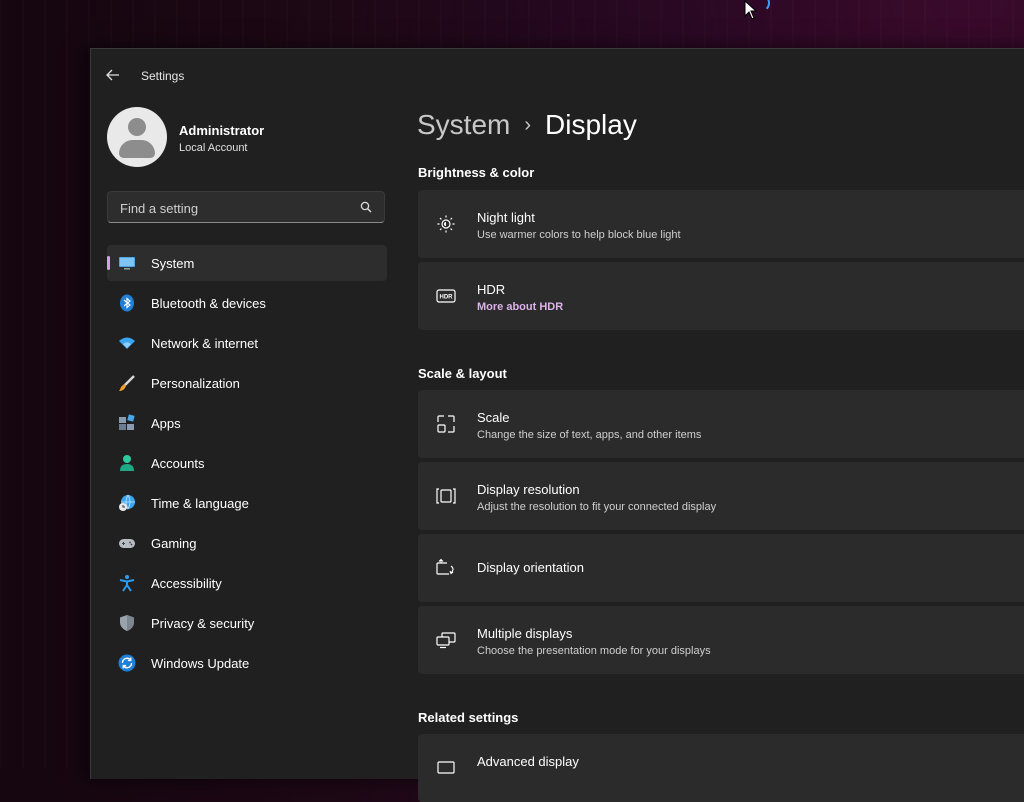 This screenshot has width=1024, height=802. Describe the element at coordinates (506, 217) in the screenshot. I see `card-title: Night light` at that location.